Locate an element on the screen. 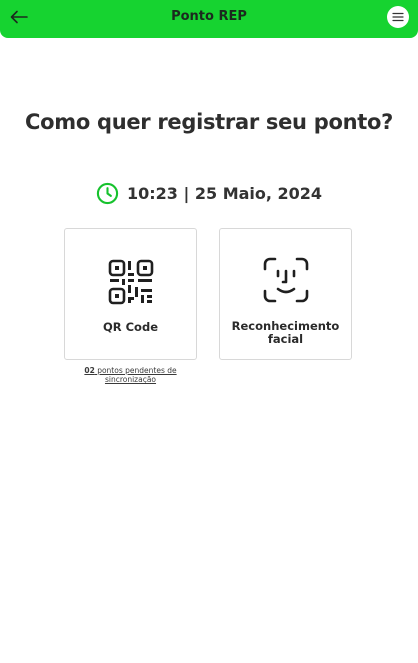 Image resolution: width=418 pixels, height=663 pixels. face-scan-icon is located at coordinates (285, 280).